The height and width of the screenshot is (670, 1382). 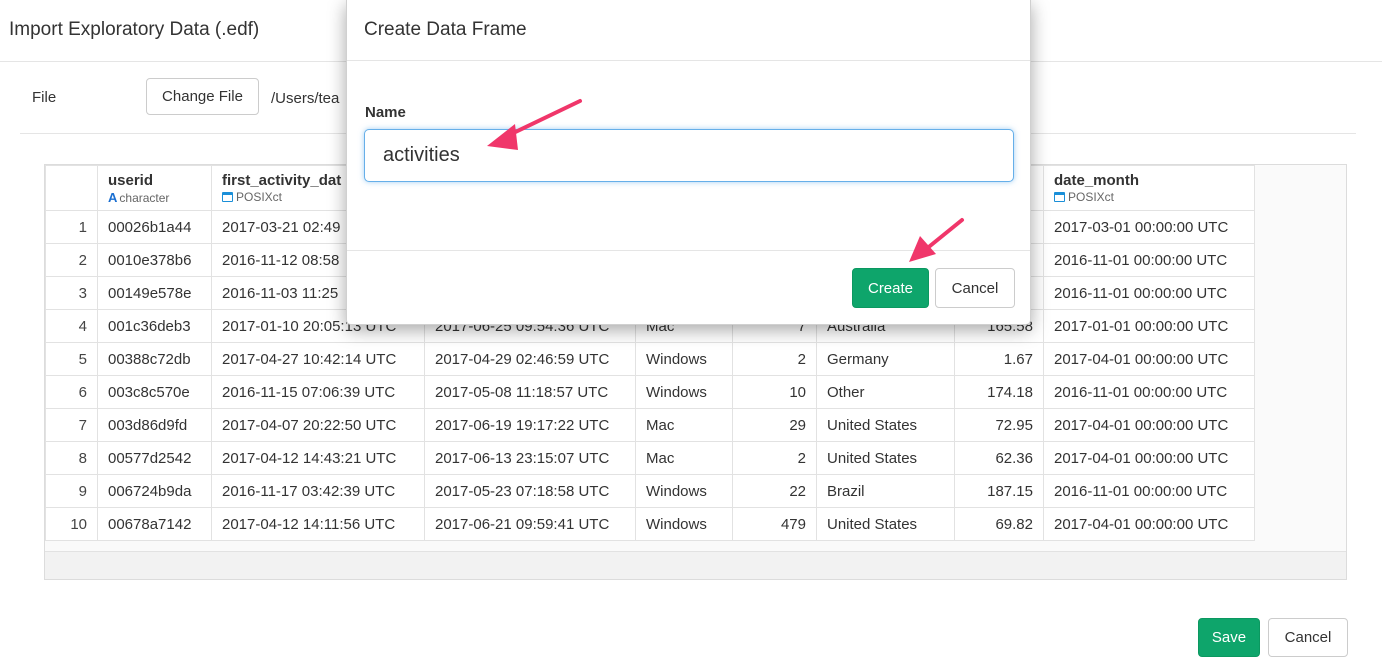 I want to click on column-type: POSIXct, so click(x=1149, y=197).